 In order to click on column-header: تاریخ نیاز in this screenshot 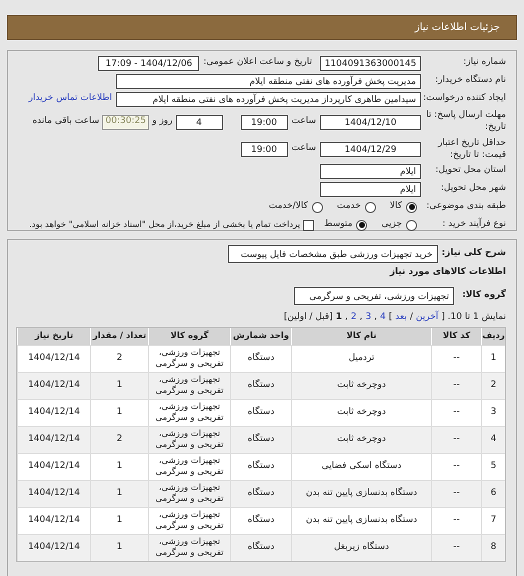, I will do `click(53, 336)`.